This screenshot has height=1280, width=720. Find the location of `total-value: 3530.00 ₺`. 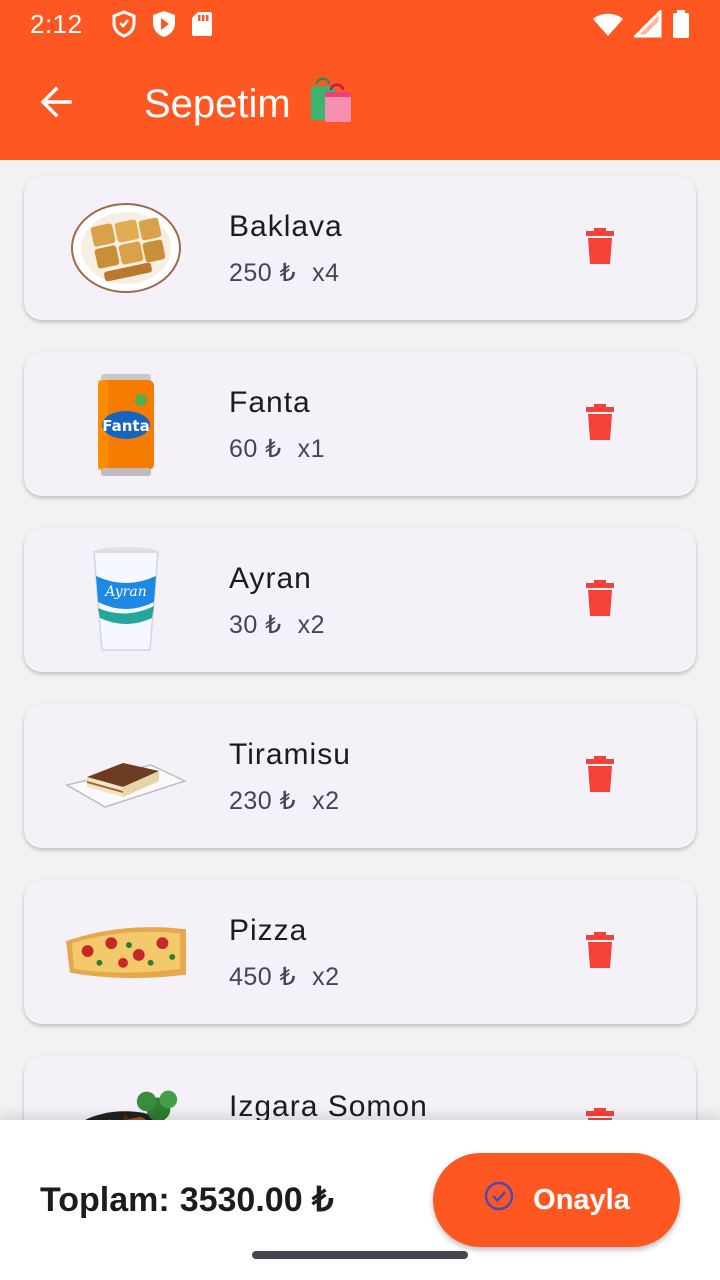

total-value: 3530.00 ₺ is located at coordinates (256, 1200).